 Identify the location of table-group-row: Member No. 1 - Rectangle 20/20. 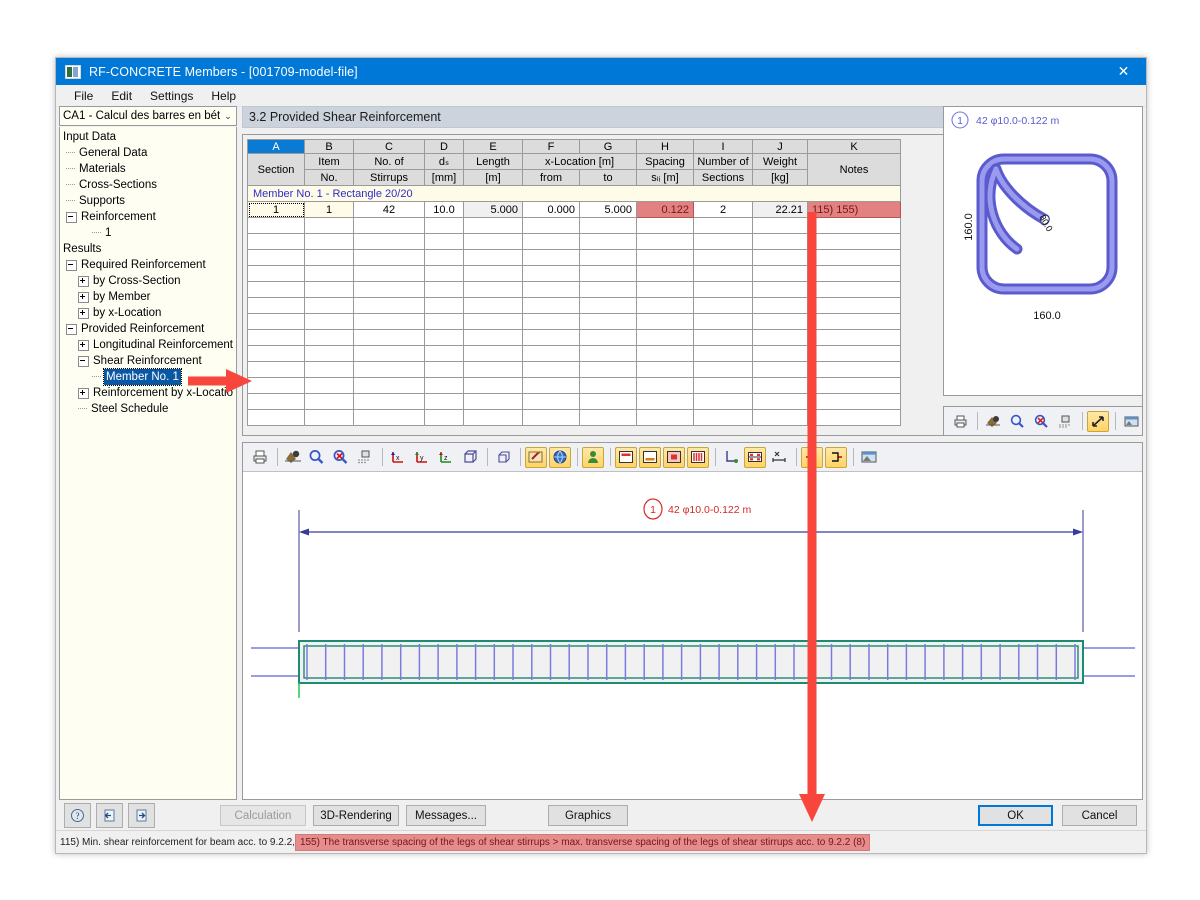
(574, 193).